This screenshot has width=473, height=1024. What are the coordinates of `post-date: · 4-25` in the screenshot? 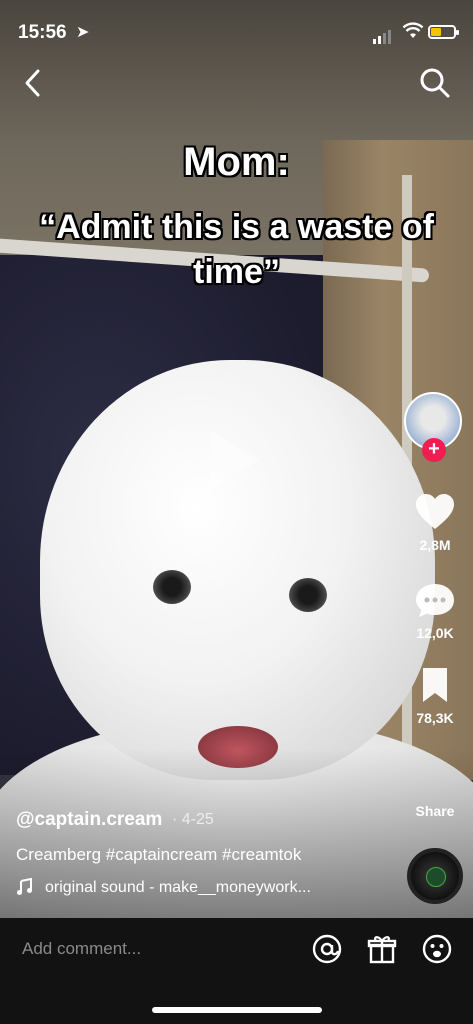 It's located at (193, 819).